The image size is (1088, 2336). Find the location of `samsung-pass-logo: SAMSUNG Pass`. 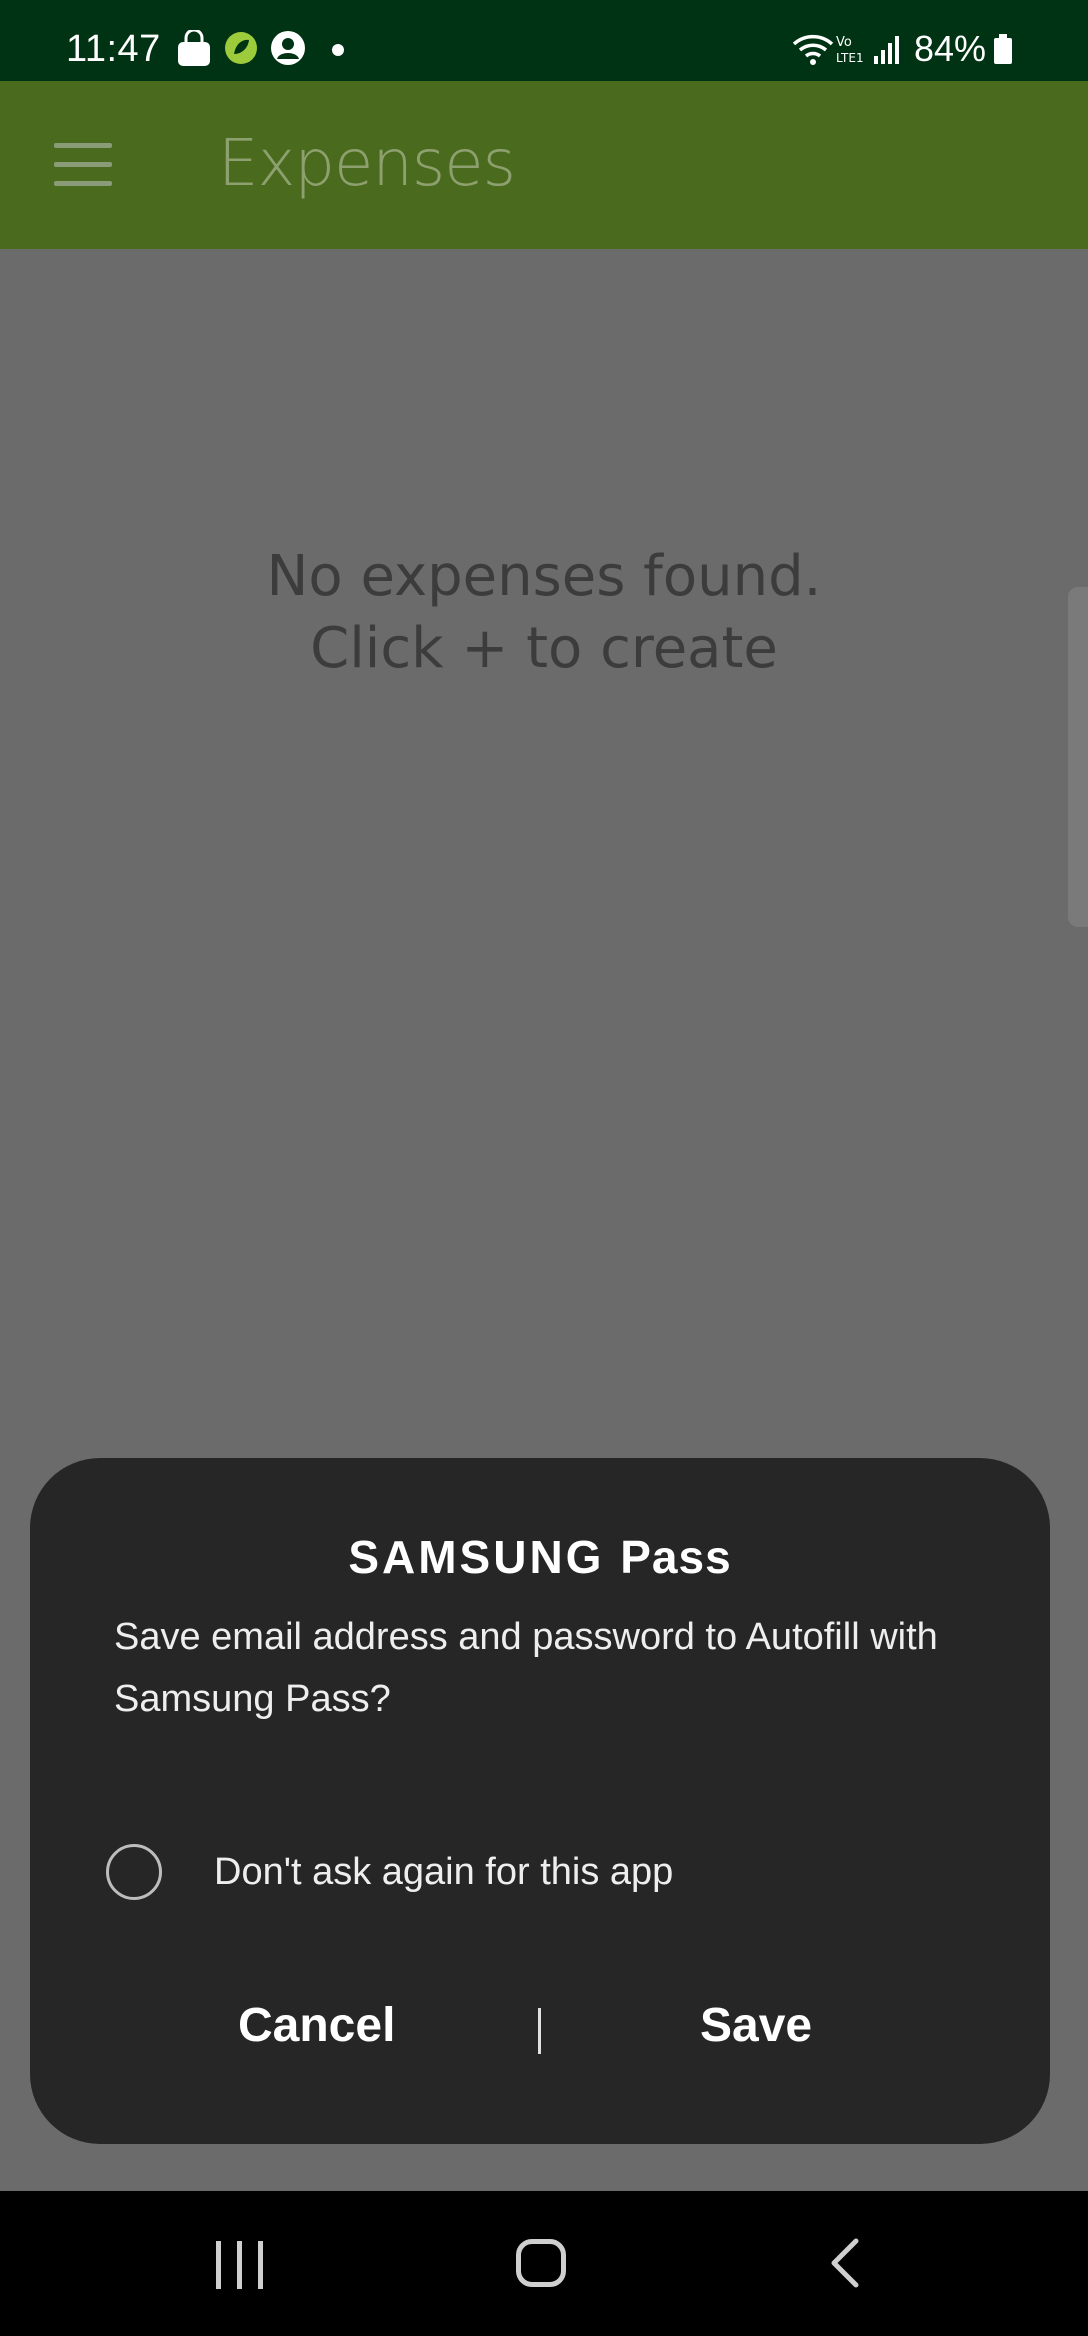

samsung-pass-logo: SAMSUNG Pass is located at coordinates (540, 1557).